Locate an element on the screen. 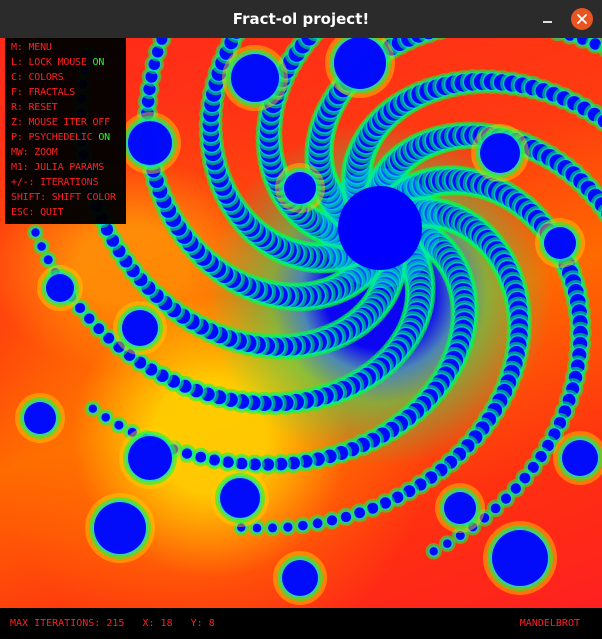  menu-item-mouse-iter: Z: MOUSE ITER OFF is located at coordinates (60, 122).